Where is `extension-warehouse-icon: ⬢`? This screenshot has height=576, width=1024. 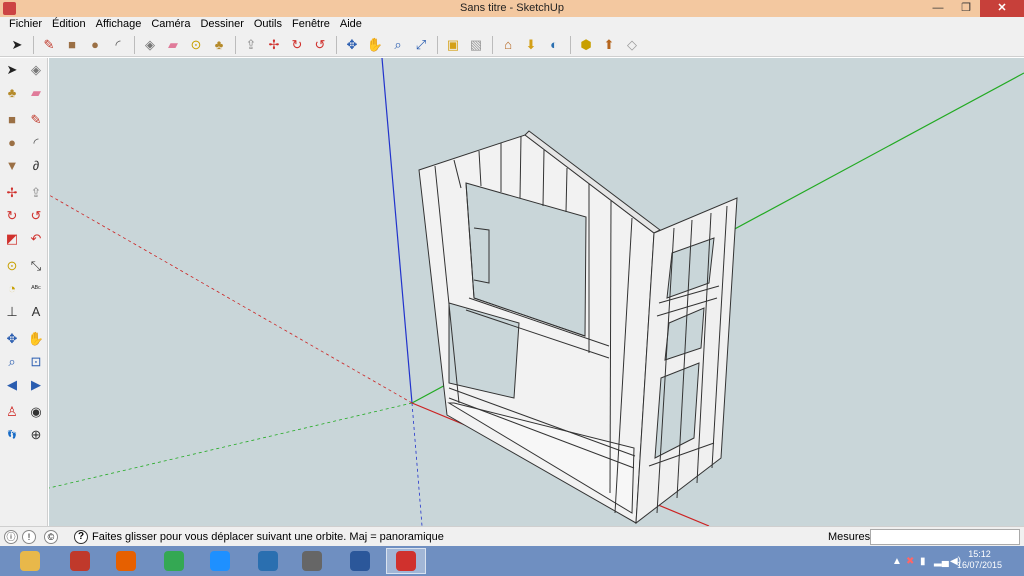
extension-warehouse-icon: ⬢ is located at coordinates (586, 44).